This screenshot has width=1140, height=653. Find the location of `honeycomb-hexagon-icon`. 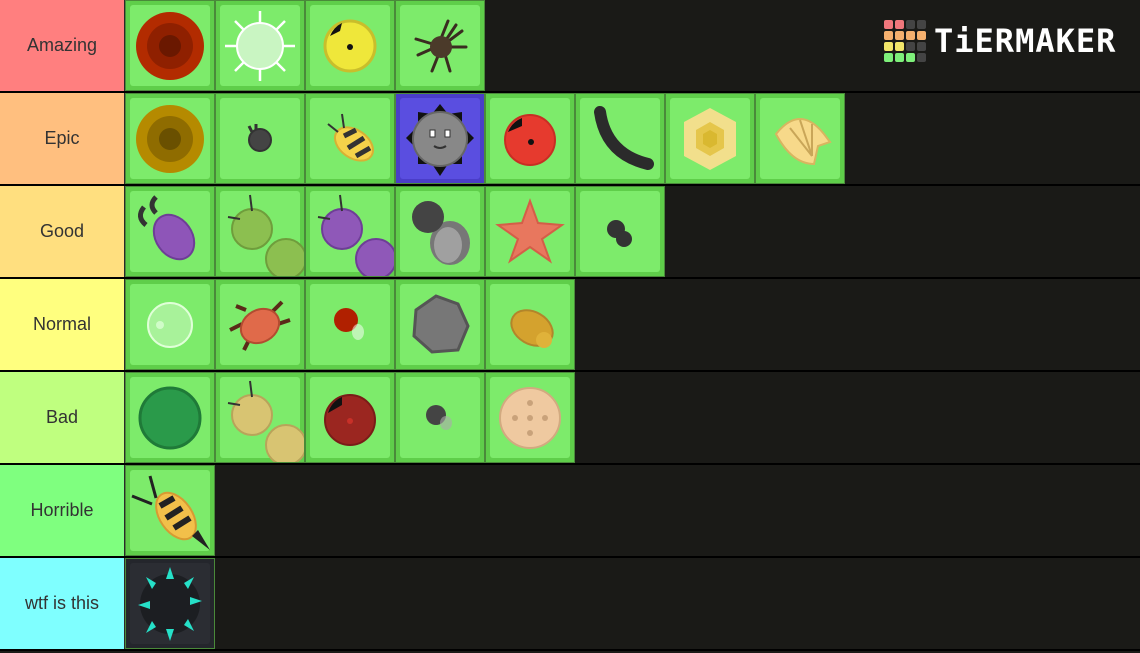

honeycomb-hexagon-icon is located at coordinates (710, 139).